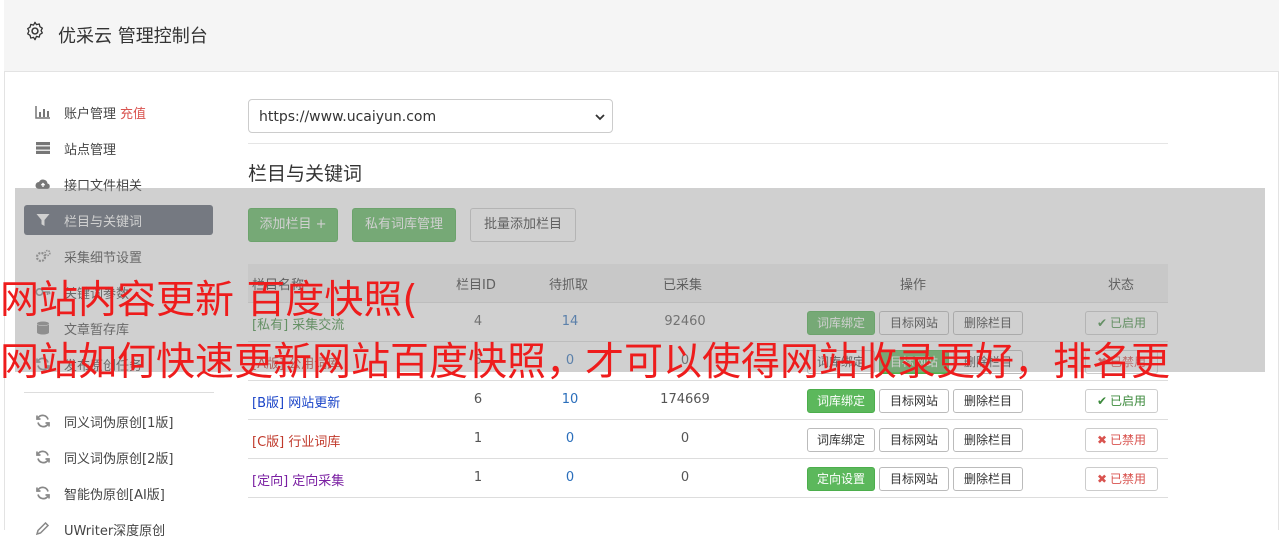 The image size is (1279, 544). What do you see at coordinates (404, 225) in the screenshot?
I see `private-lib-button: 私有词库管理` at bounding box center [404, 225].